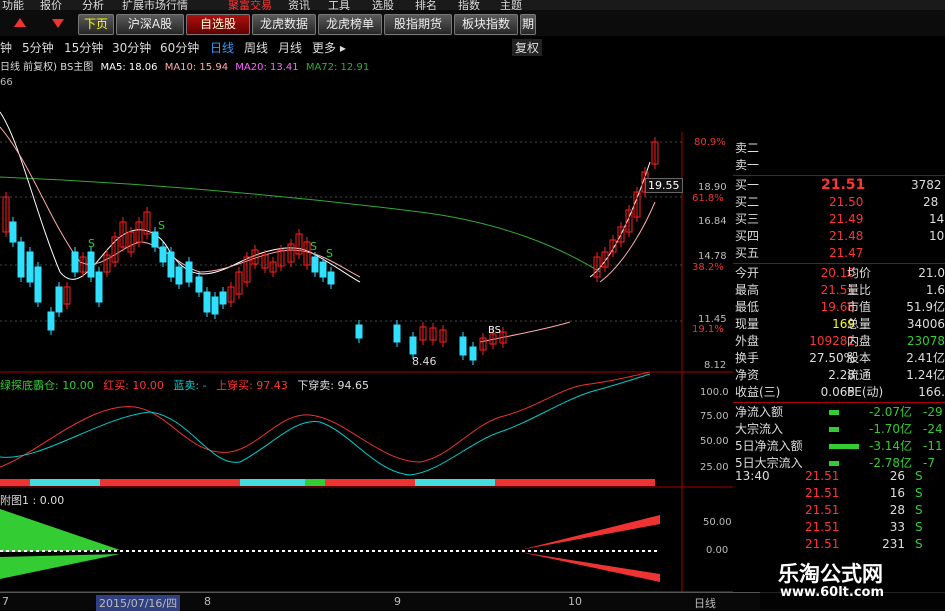 This screenshot has height=611, width=945. Describe the element at coordinates (840, 392) in the screenshot. I see `stat-row: 收益(三) 0.065 PE(动) 166.` at that location.